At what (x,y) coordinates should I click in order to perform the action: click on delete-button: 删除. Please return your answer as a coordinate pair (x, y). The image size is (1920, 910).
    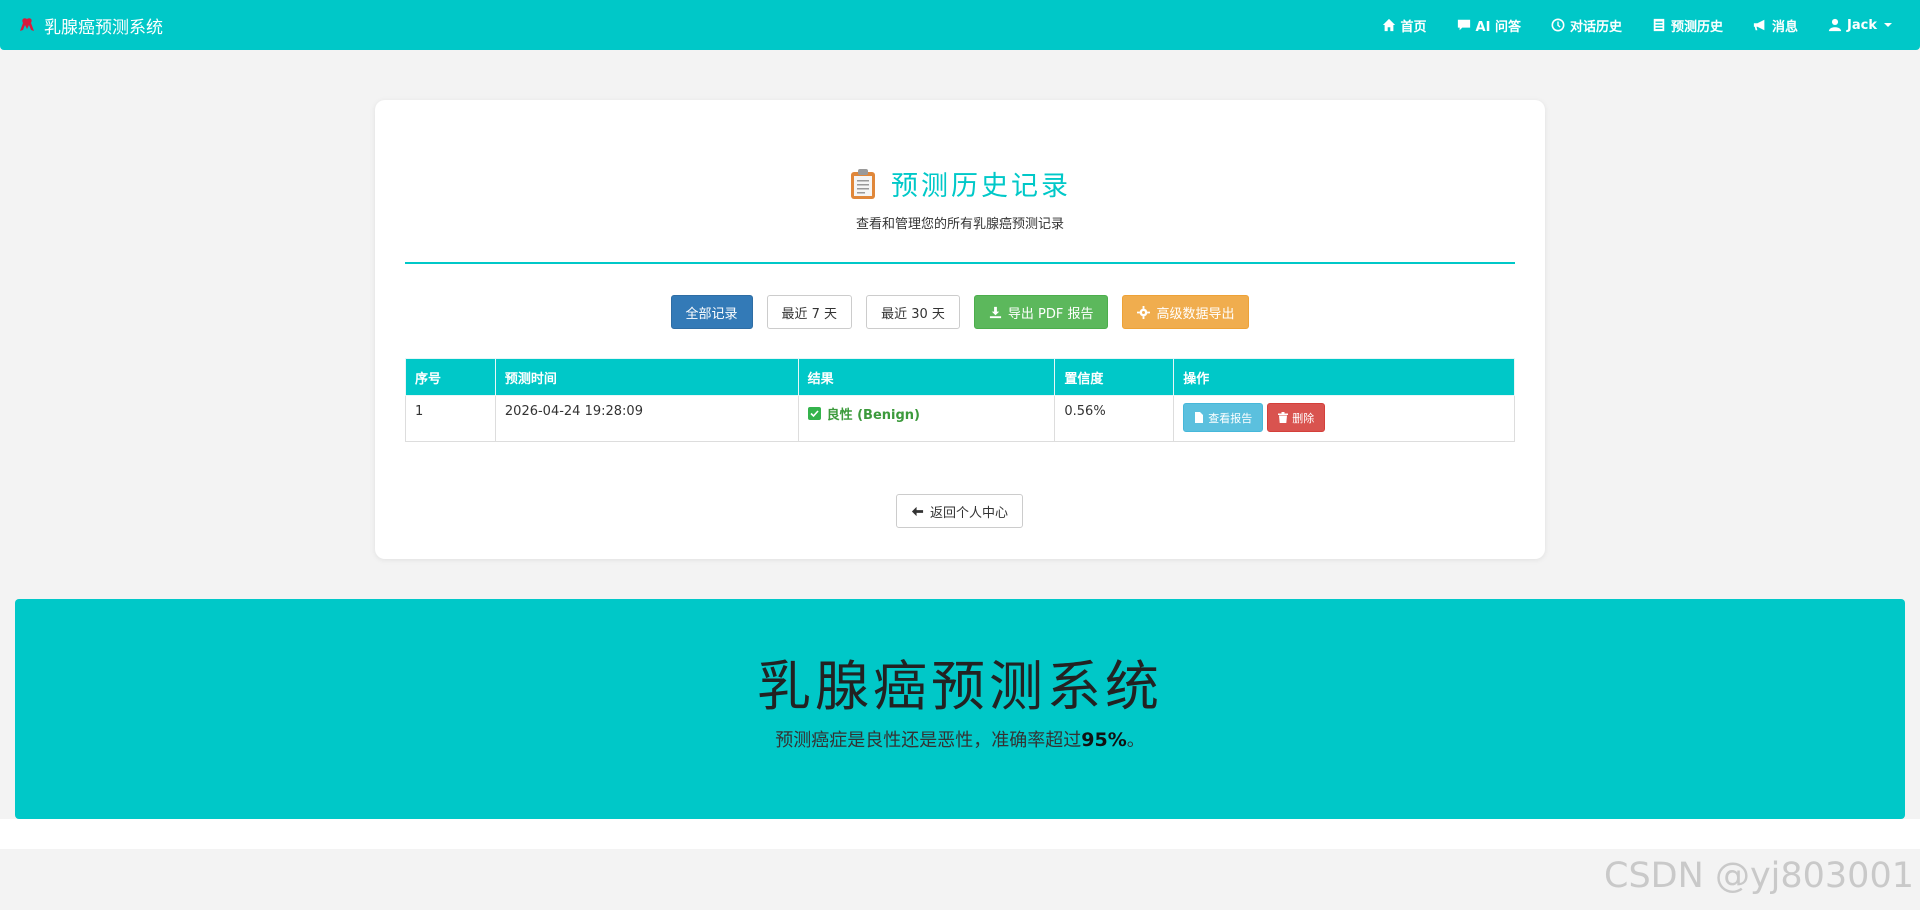
    Looking at the image, I should click on (1296, 417).